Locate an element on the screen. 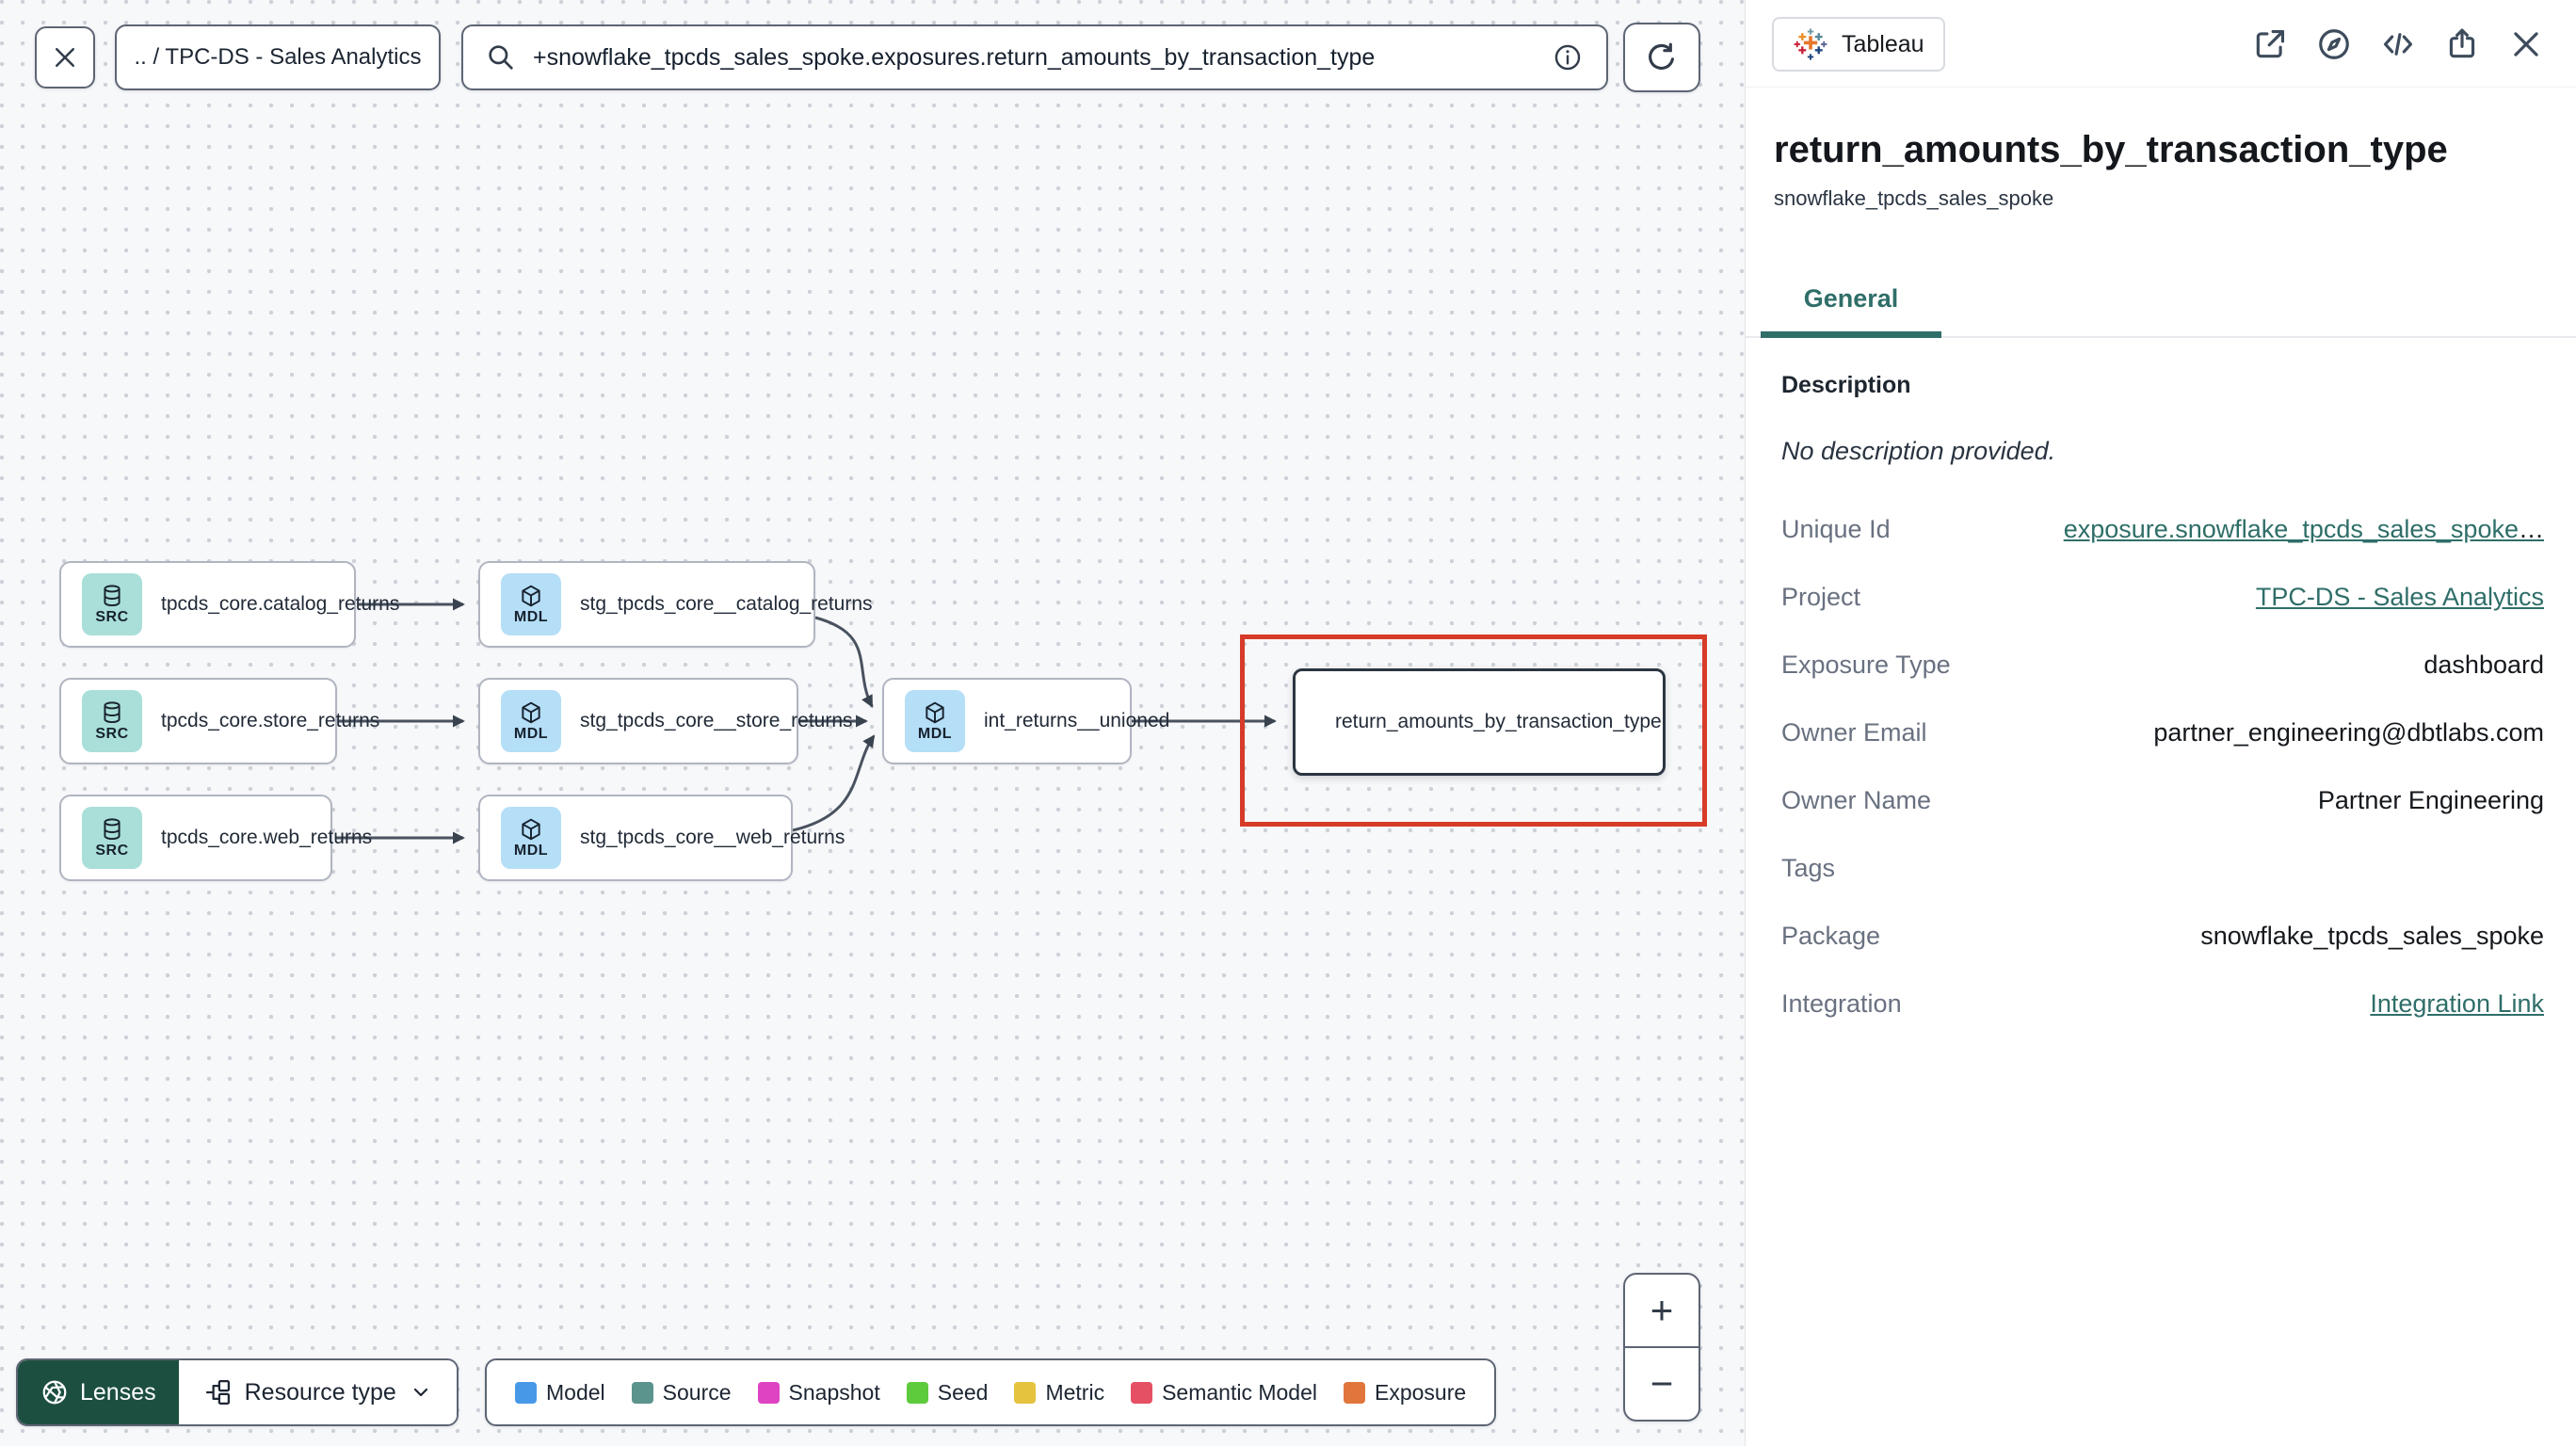 Image resolution: width=2576 pixels, height=1446 pixels. legend-item-seed: Seed is located at coordinates (947, 1392).